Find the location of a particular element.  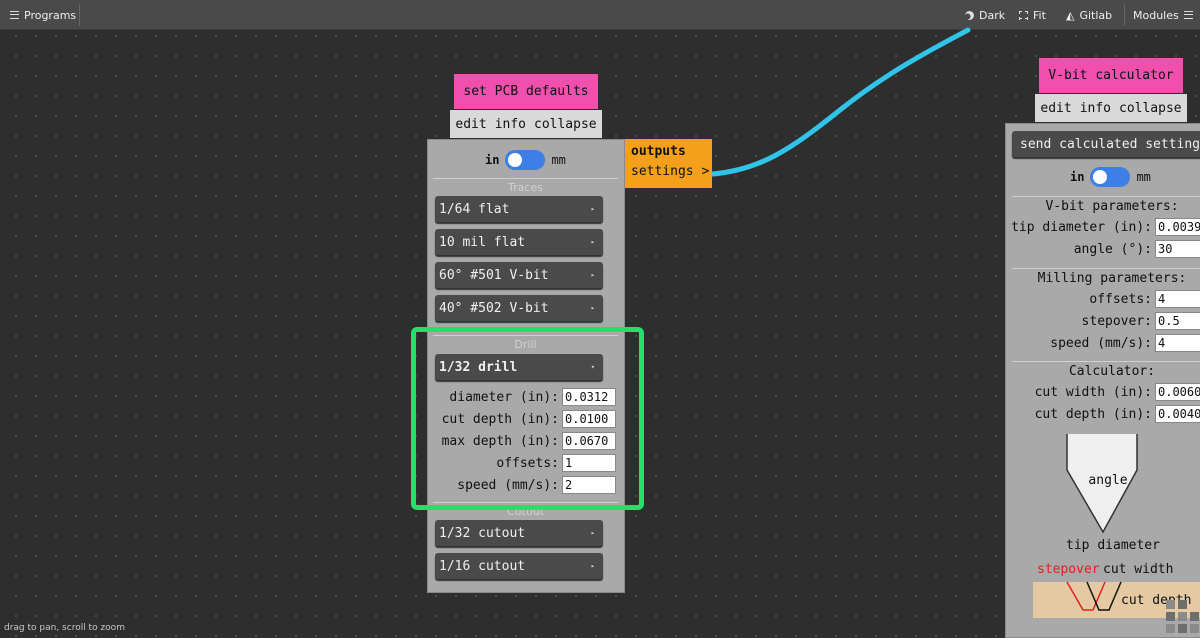

modules-label: Modules is located at coordinates (1156, 15).